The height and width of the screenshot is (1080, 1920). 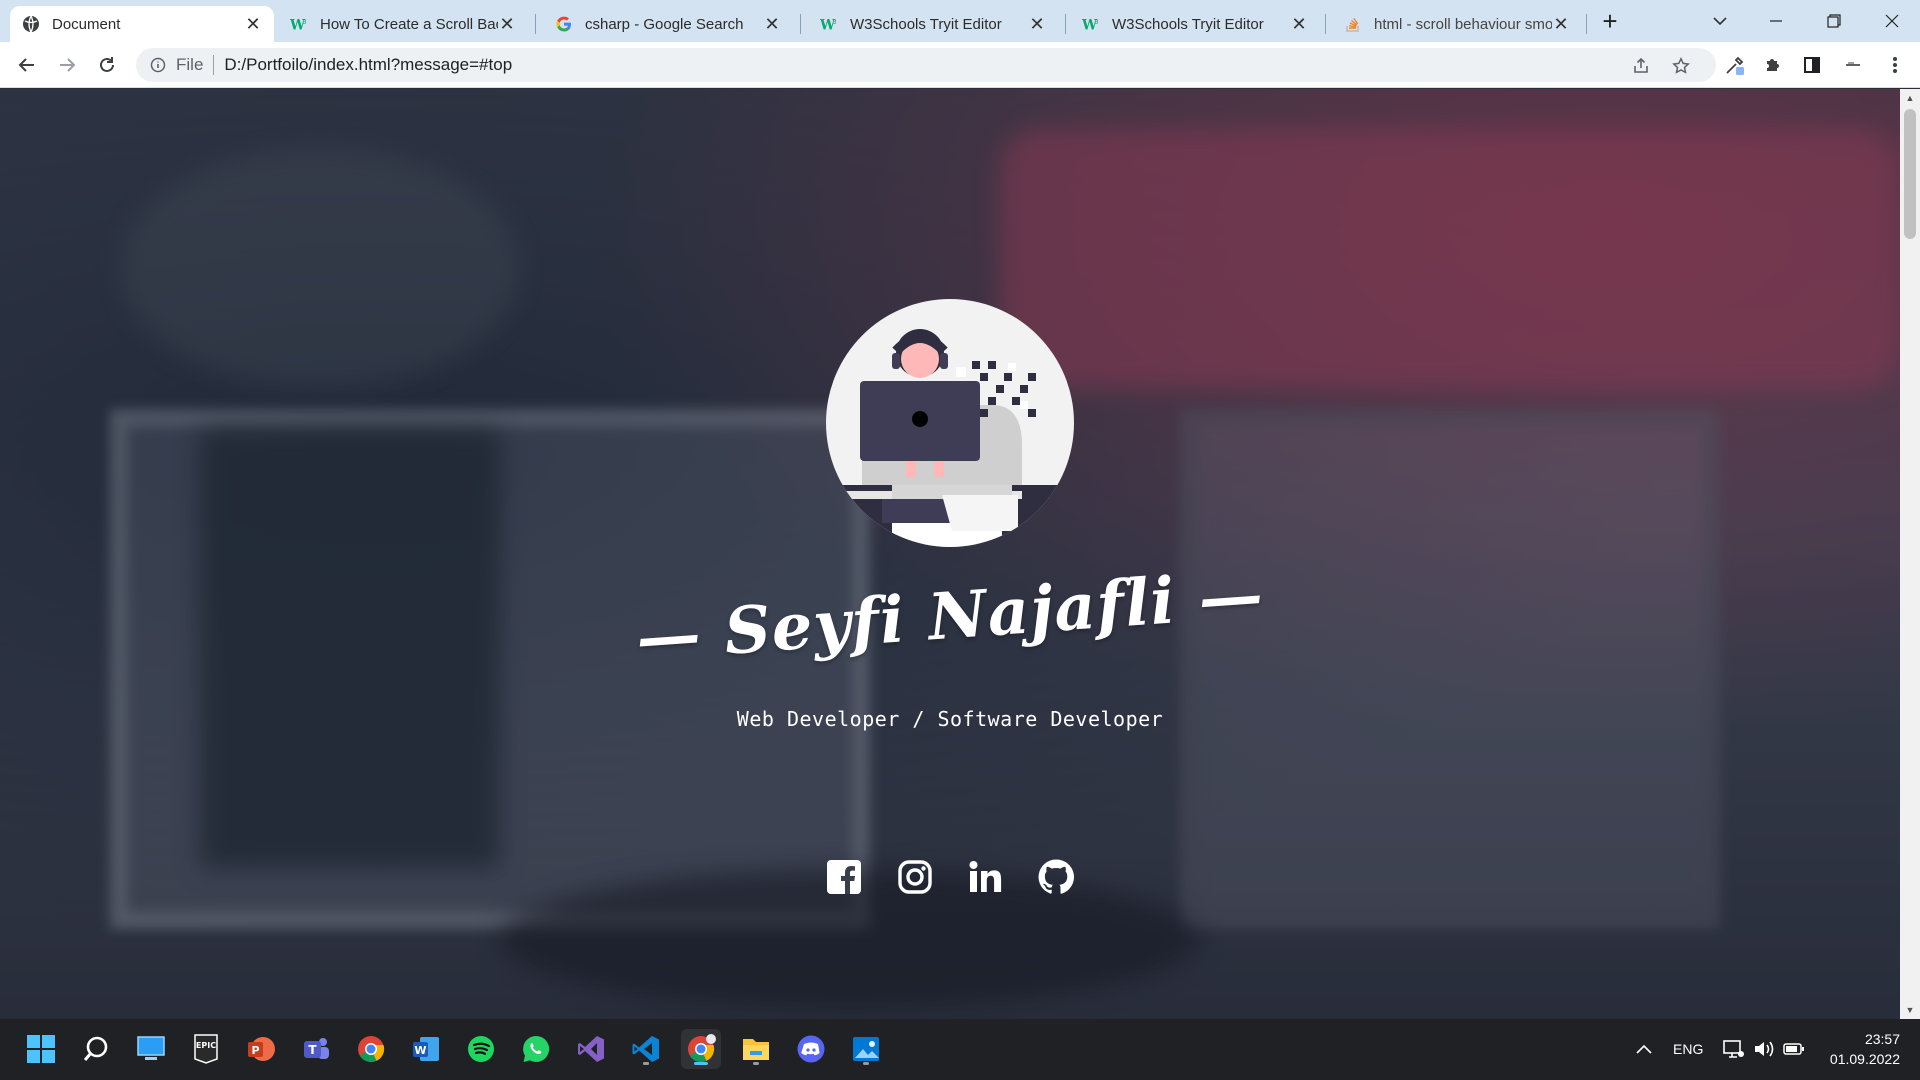 I want to click on extensions-button, so click(x=1773, y=65).